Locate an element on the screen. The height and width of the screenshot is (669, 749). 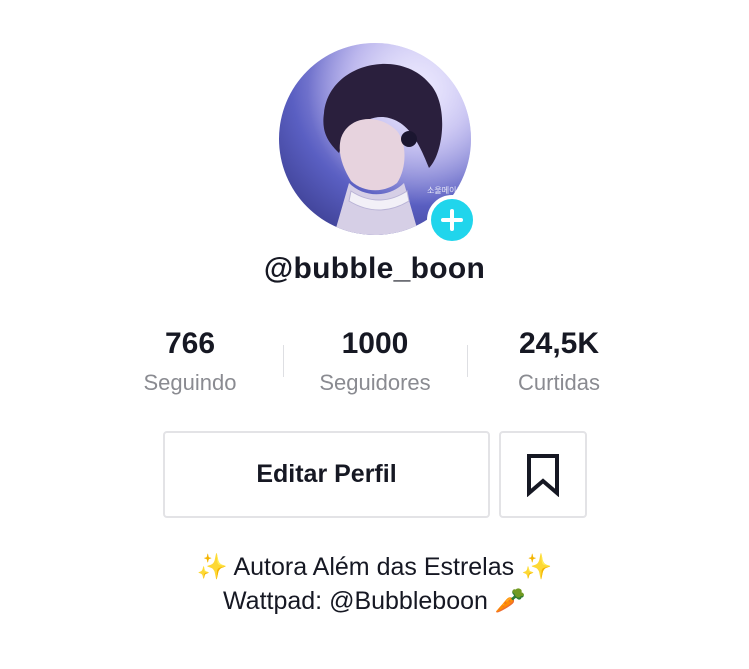
avatar-container: 소울메이트 is located at coordinates (378, 144).